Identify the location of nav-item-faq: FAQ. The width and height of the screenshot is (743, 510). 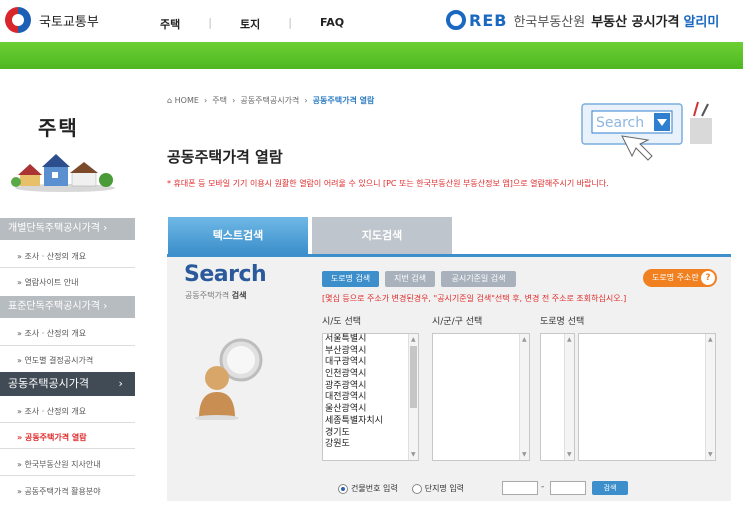
(332, 24).